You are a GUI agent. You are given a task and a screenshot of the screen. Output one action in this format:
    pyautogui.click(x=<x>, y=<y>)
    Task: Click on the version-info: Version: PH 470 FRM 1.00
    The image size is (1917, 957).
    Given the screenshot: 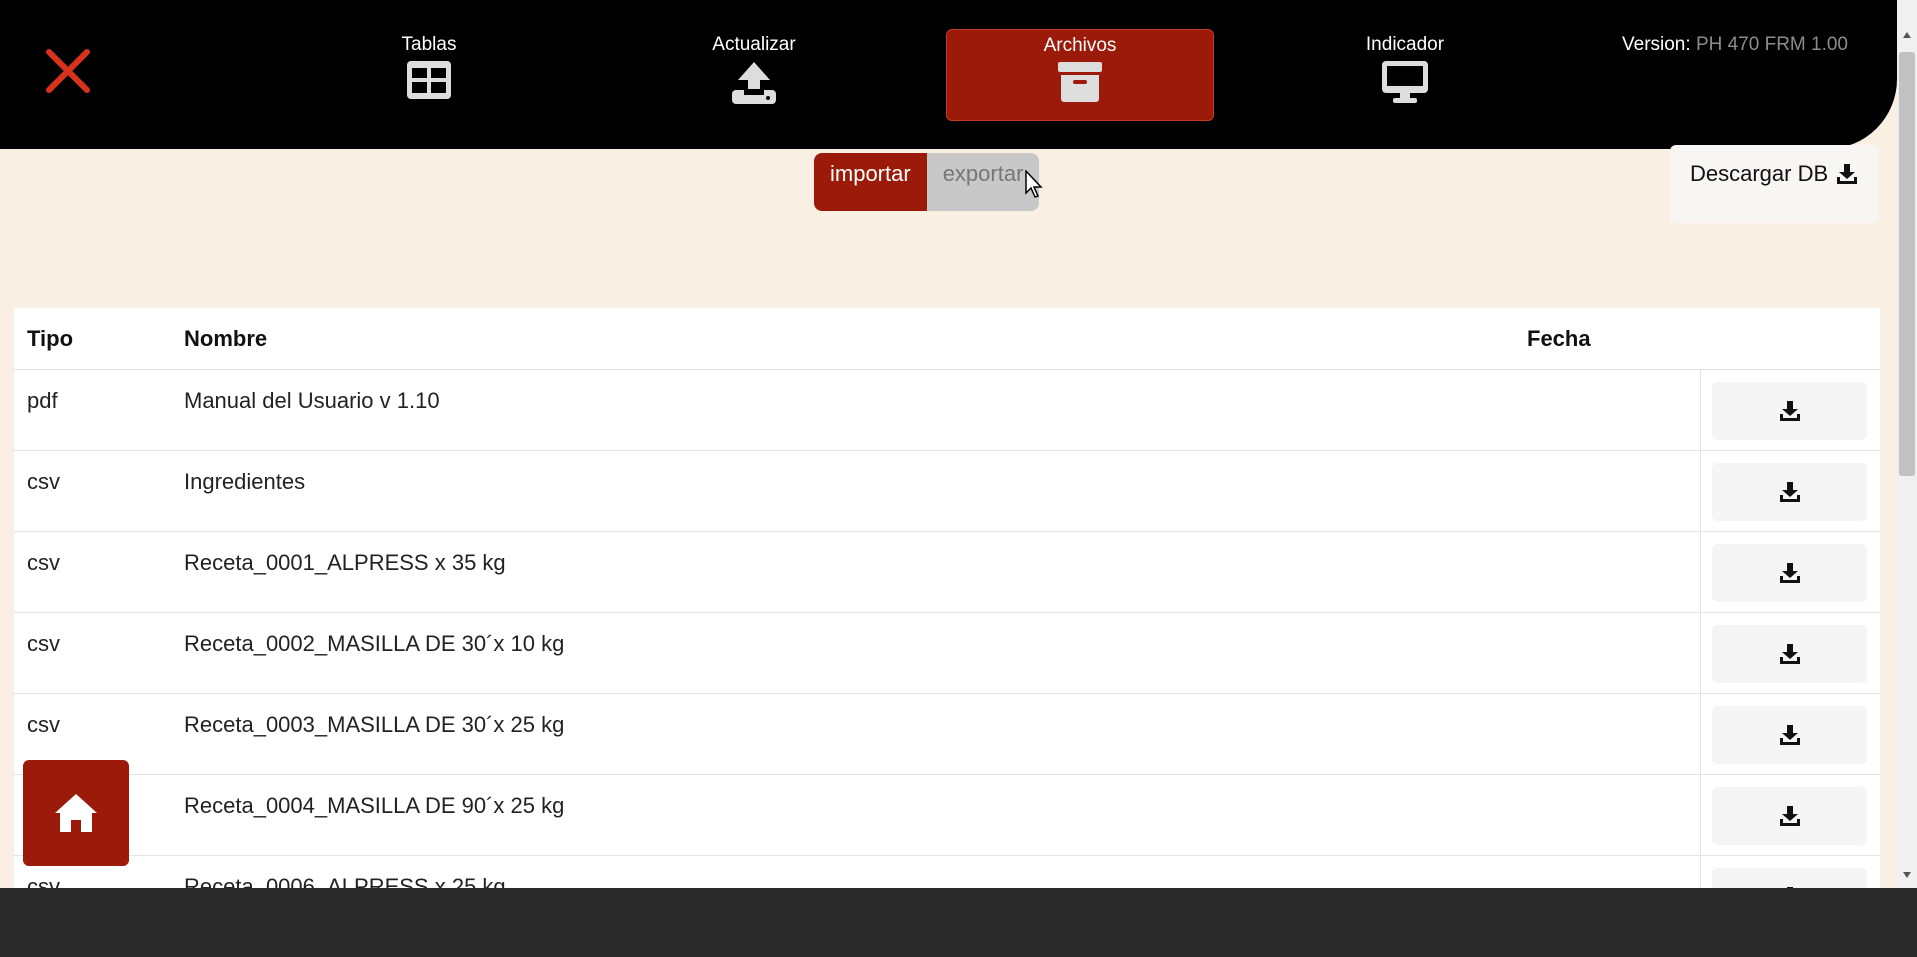 What is the action you would take?
    pyautogui.click(x=1735, y=45)
    